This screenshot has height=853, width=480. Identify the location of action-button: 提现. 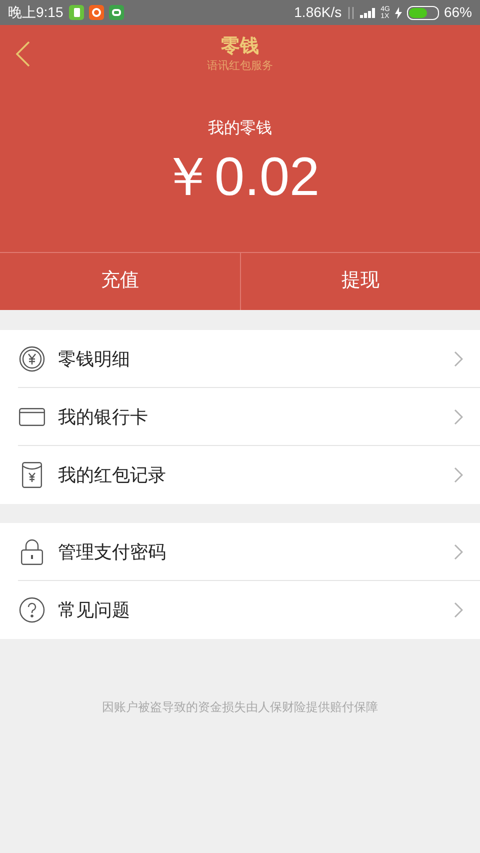
(360, 281).